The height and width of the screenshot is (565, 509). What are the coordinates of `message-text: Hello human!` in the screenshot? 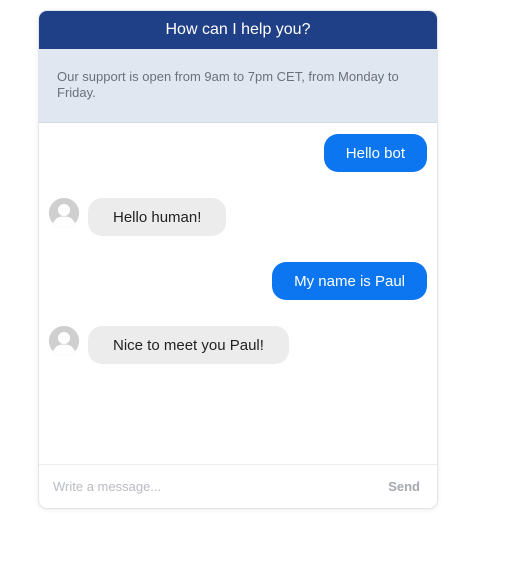 It's located at (157, 217).